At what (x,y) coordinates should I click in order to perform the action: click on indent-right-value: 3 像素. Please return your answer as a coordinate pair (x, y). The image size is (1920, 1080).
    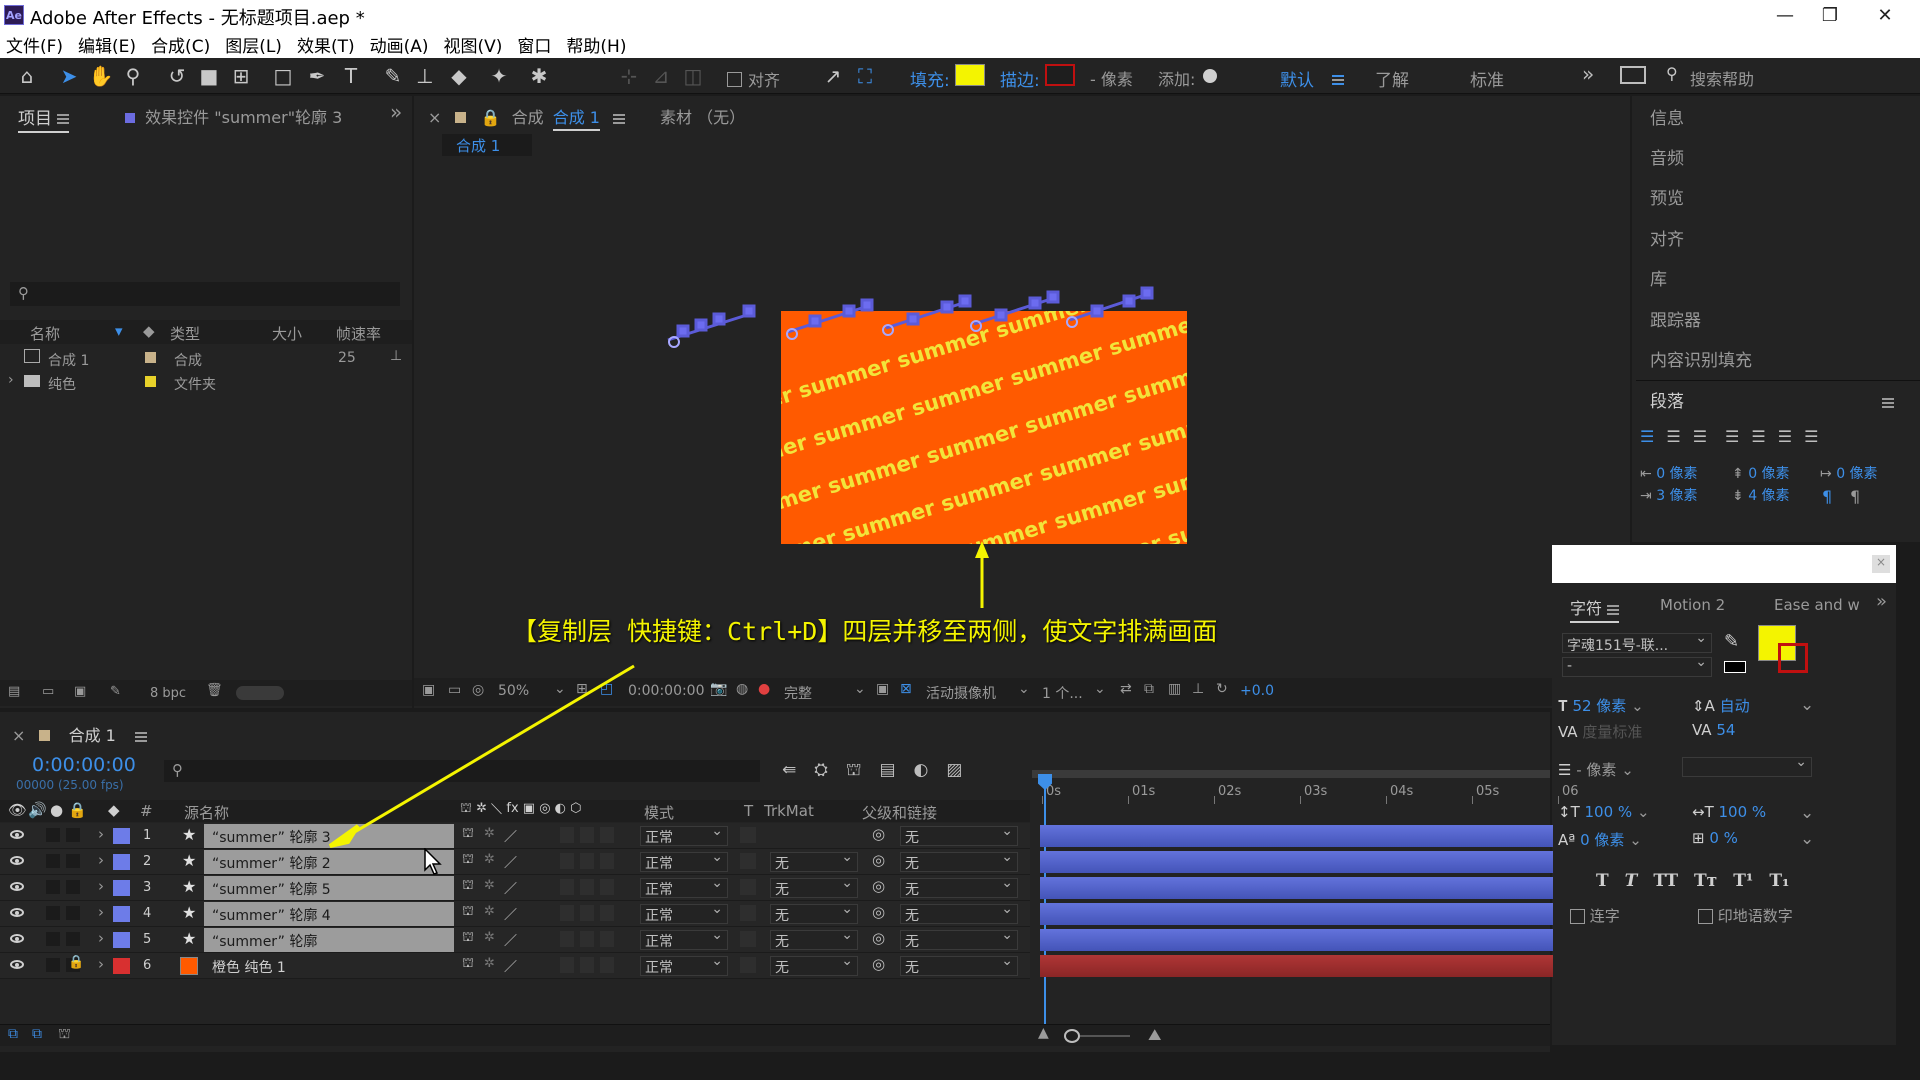
    Looking at the image, I should click on (1676, 496).